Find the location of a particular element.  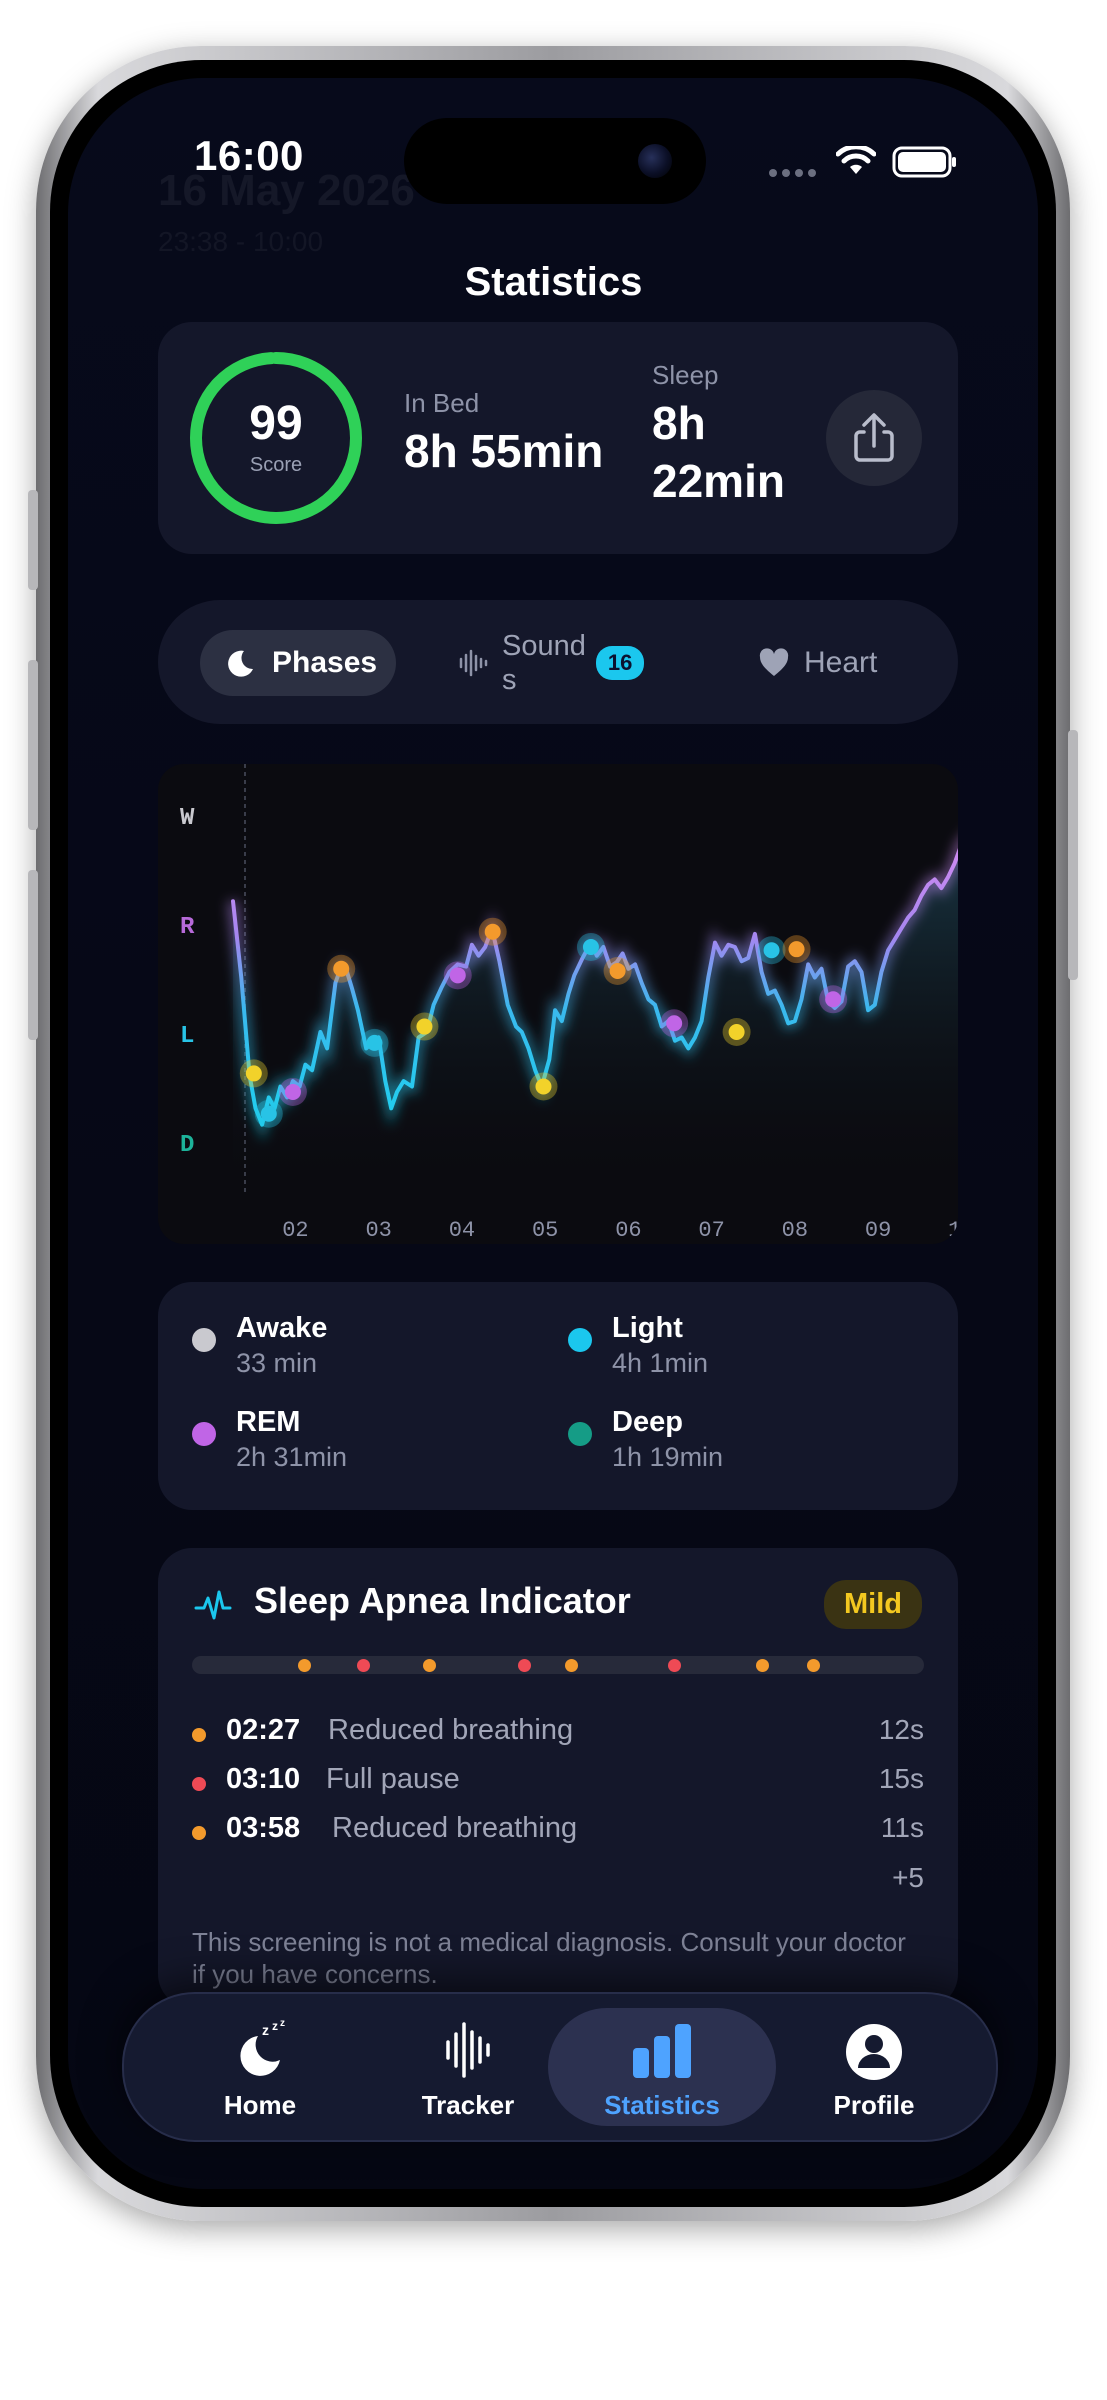

sleep-phases-svg: W R L D 02 03 04 05 06 07 08 09 10 is located at coordinates (569, 1003).